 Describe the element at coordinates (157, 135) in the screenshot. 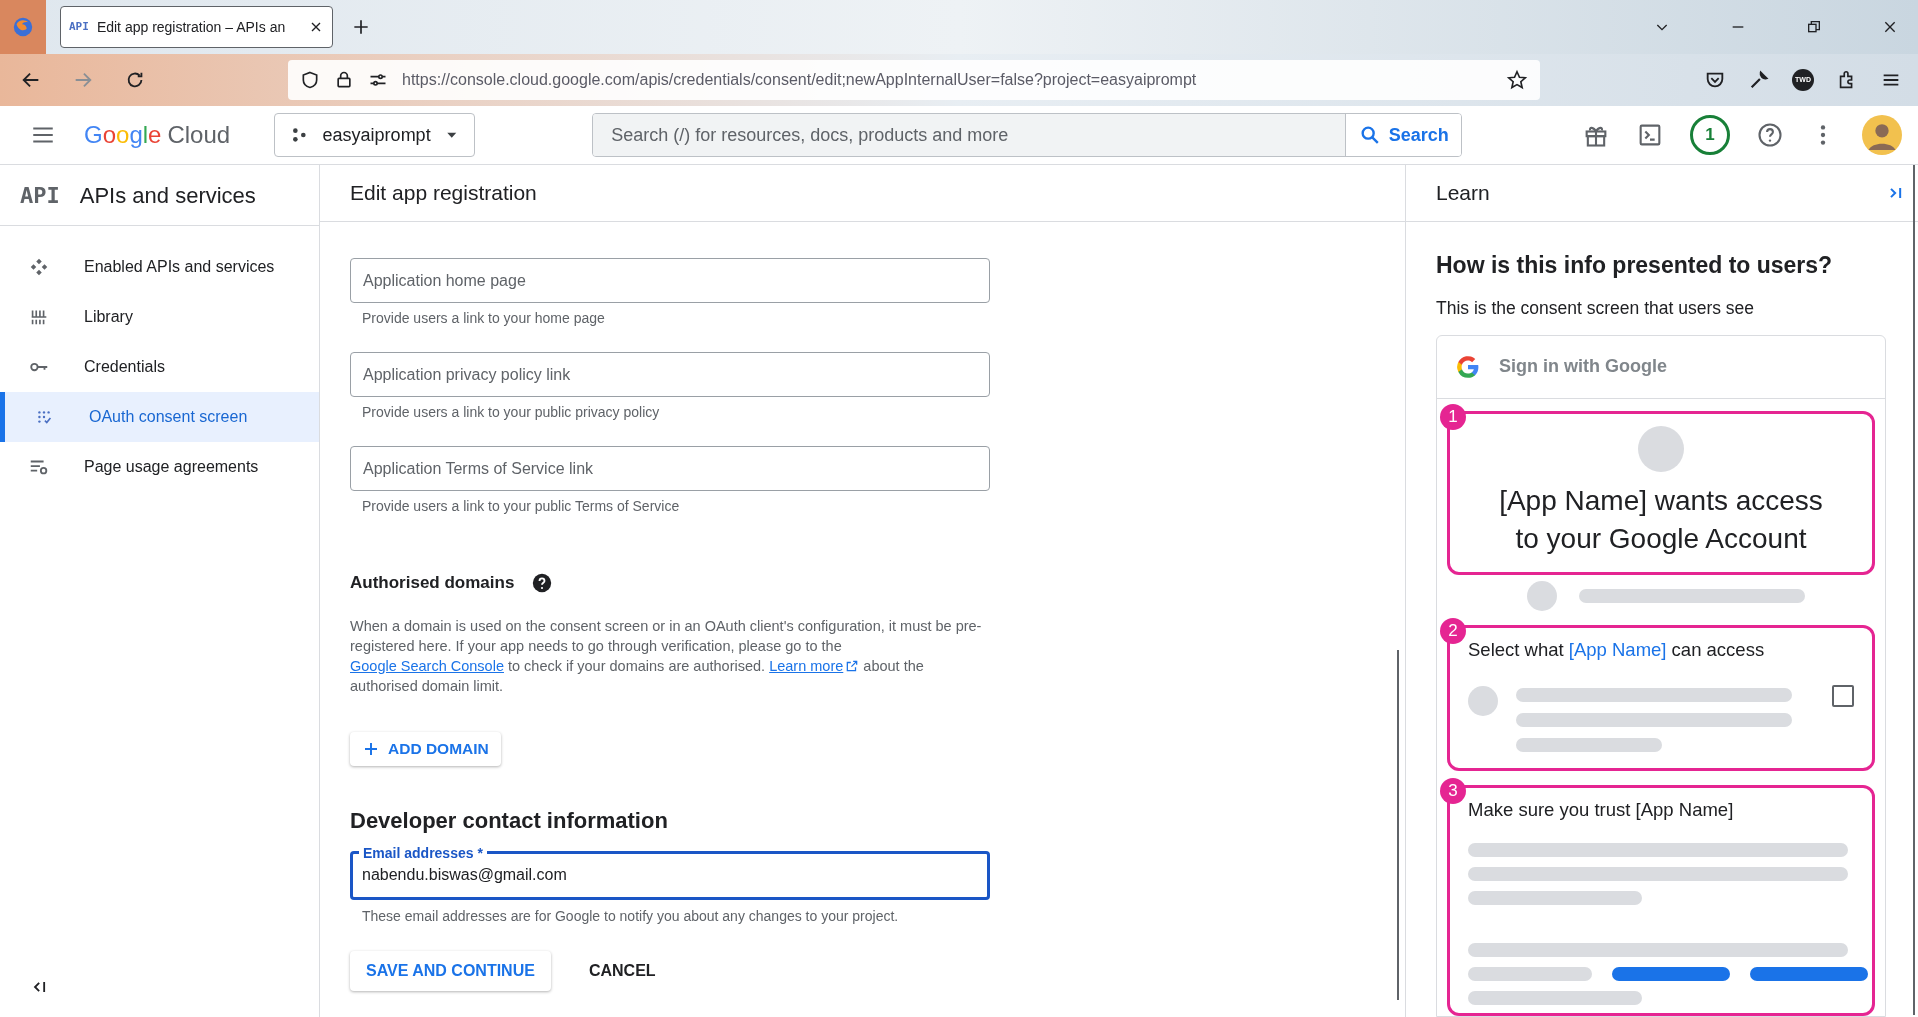

I see `google-cloud-logo: Google Cloud` at that location.